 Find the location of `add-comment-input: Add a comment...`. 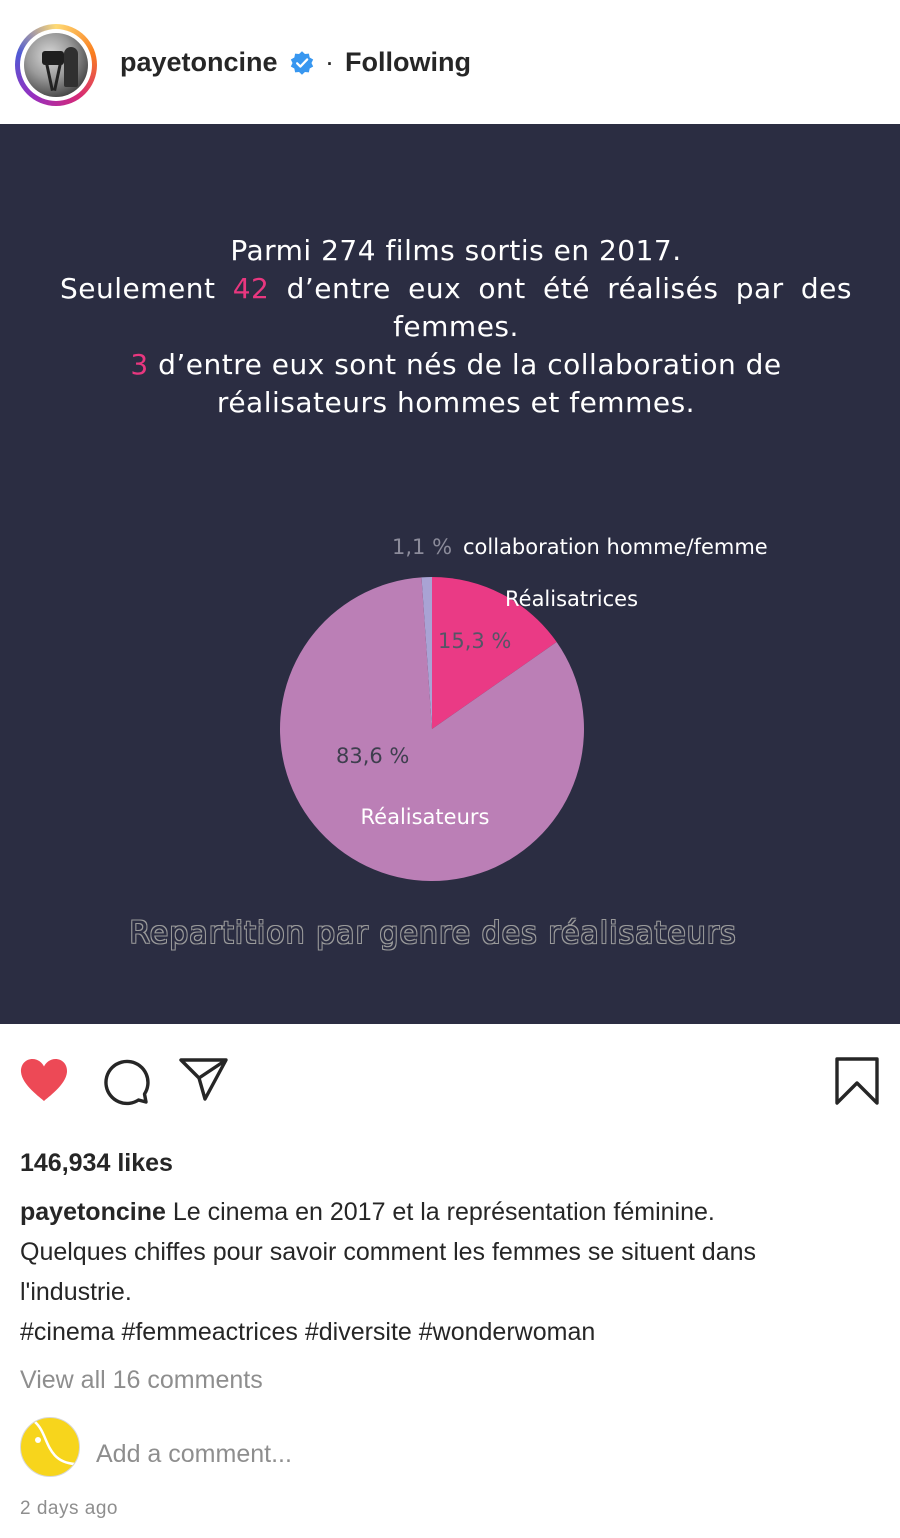

add-comment-input: Add a comment... is located at coordinates (194, 1454).